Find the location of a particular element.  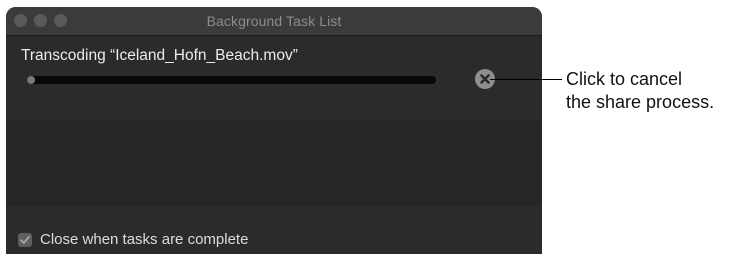

window-title: Background Task List is located at coordinates (274, 21).